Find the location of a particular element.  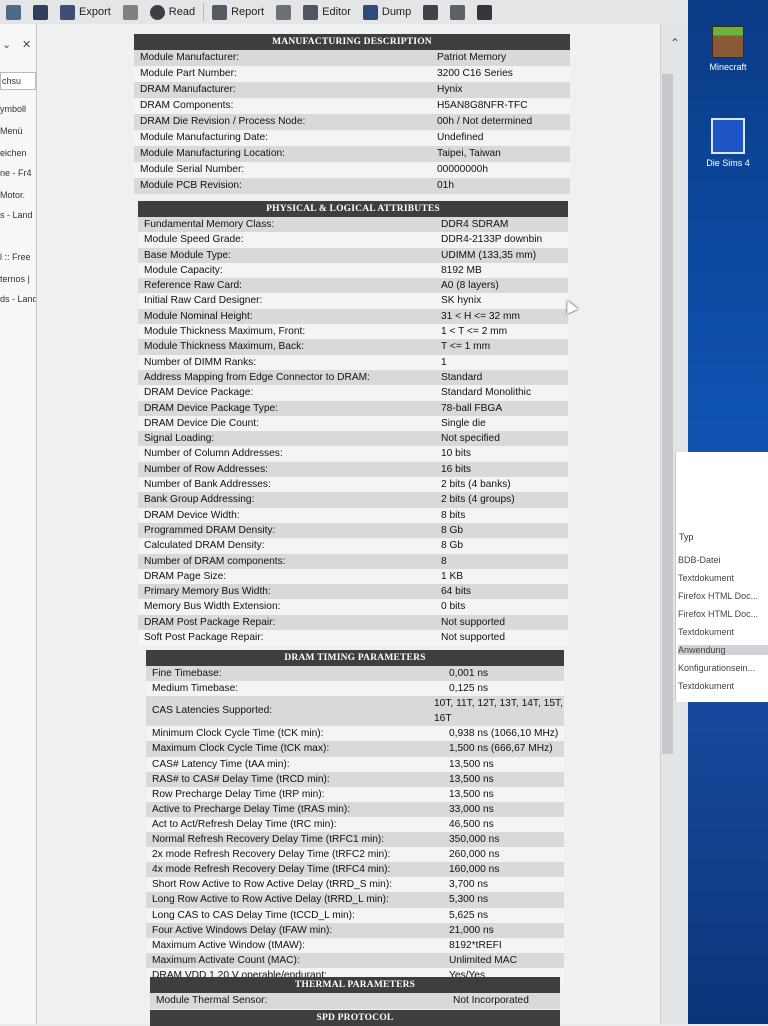

dump-button: Dump is located at coordinates (387, 12).